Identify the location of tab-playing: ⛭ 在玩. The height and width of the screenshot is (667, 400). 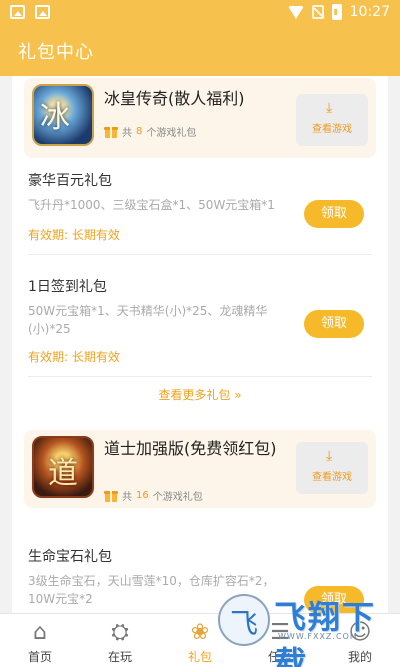
(120, 640).